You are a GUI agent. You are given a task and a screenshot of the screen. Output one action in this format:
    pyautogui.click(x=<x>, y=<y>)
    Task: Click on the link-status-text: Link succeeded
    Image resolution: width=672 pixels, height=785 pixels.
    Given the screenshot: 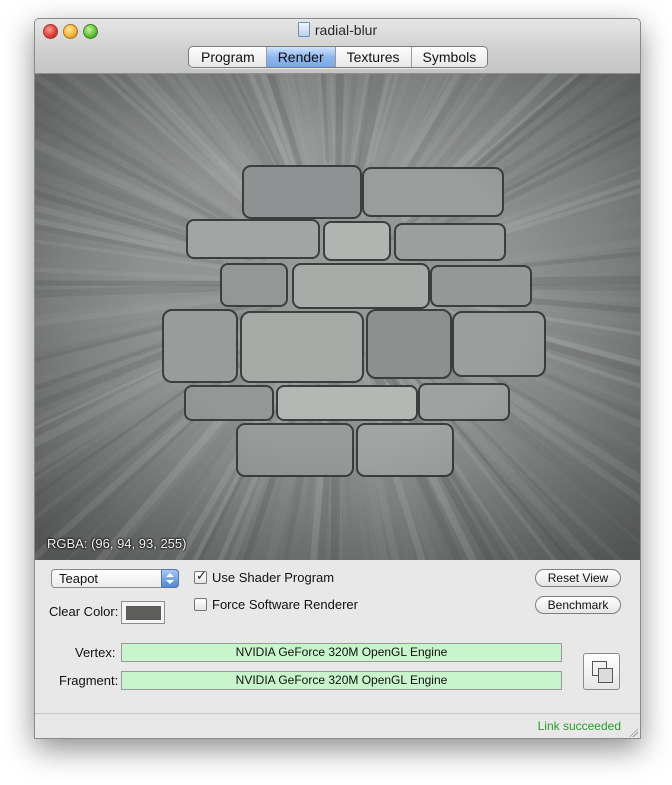 What is the action you would take?
    pyautogui.click(x=579, y=726)
    